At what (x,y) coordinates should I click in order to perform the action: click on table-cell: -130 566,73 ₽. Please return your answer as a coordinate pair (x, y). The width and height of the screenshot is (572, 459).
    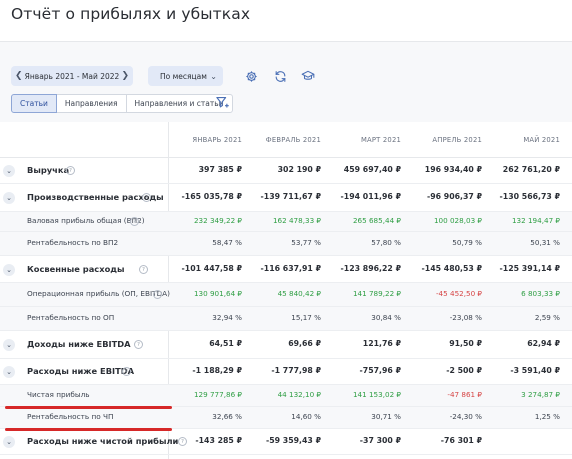
    Looking at the image, I should click on (529, 196).